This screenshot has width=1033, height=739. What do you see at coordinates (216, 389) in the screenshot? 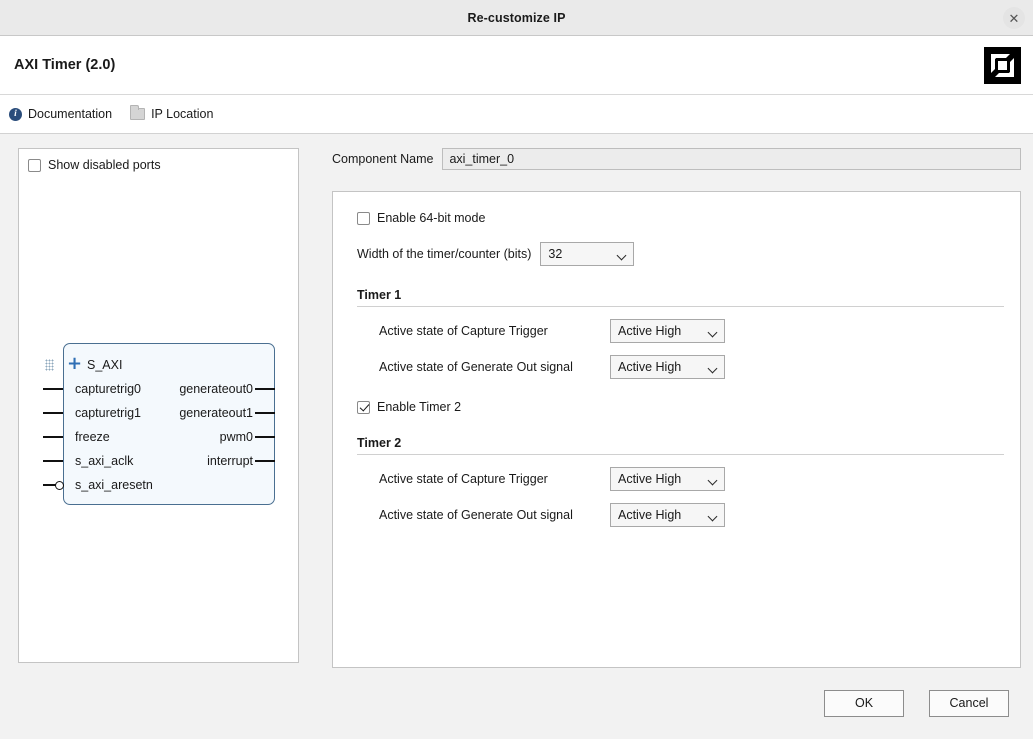
I see `port-label-generateout0: generateout0` at bounding box center [216, 389].